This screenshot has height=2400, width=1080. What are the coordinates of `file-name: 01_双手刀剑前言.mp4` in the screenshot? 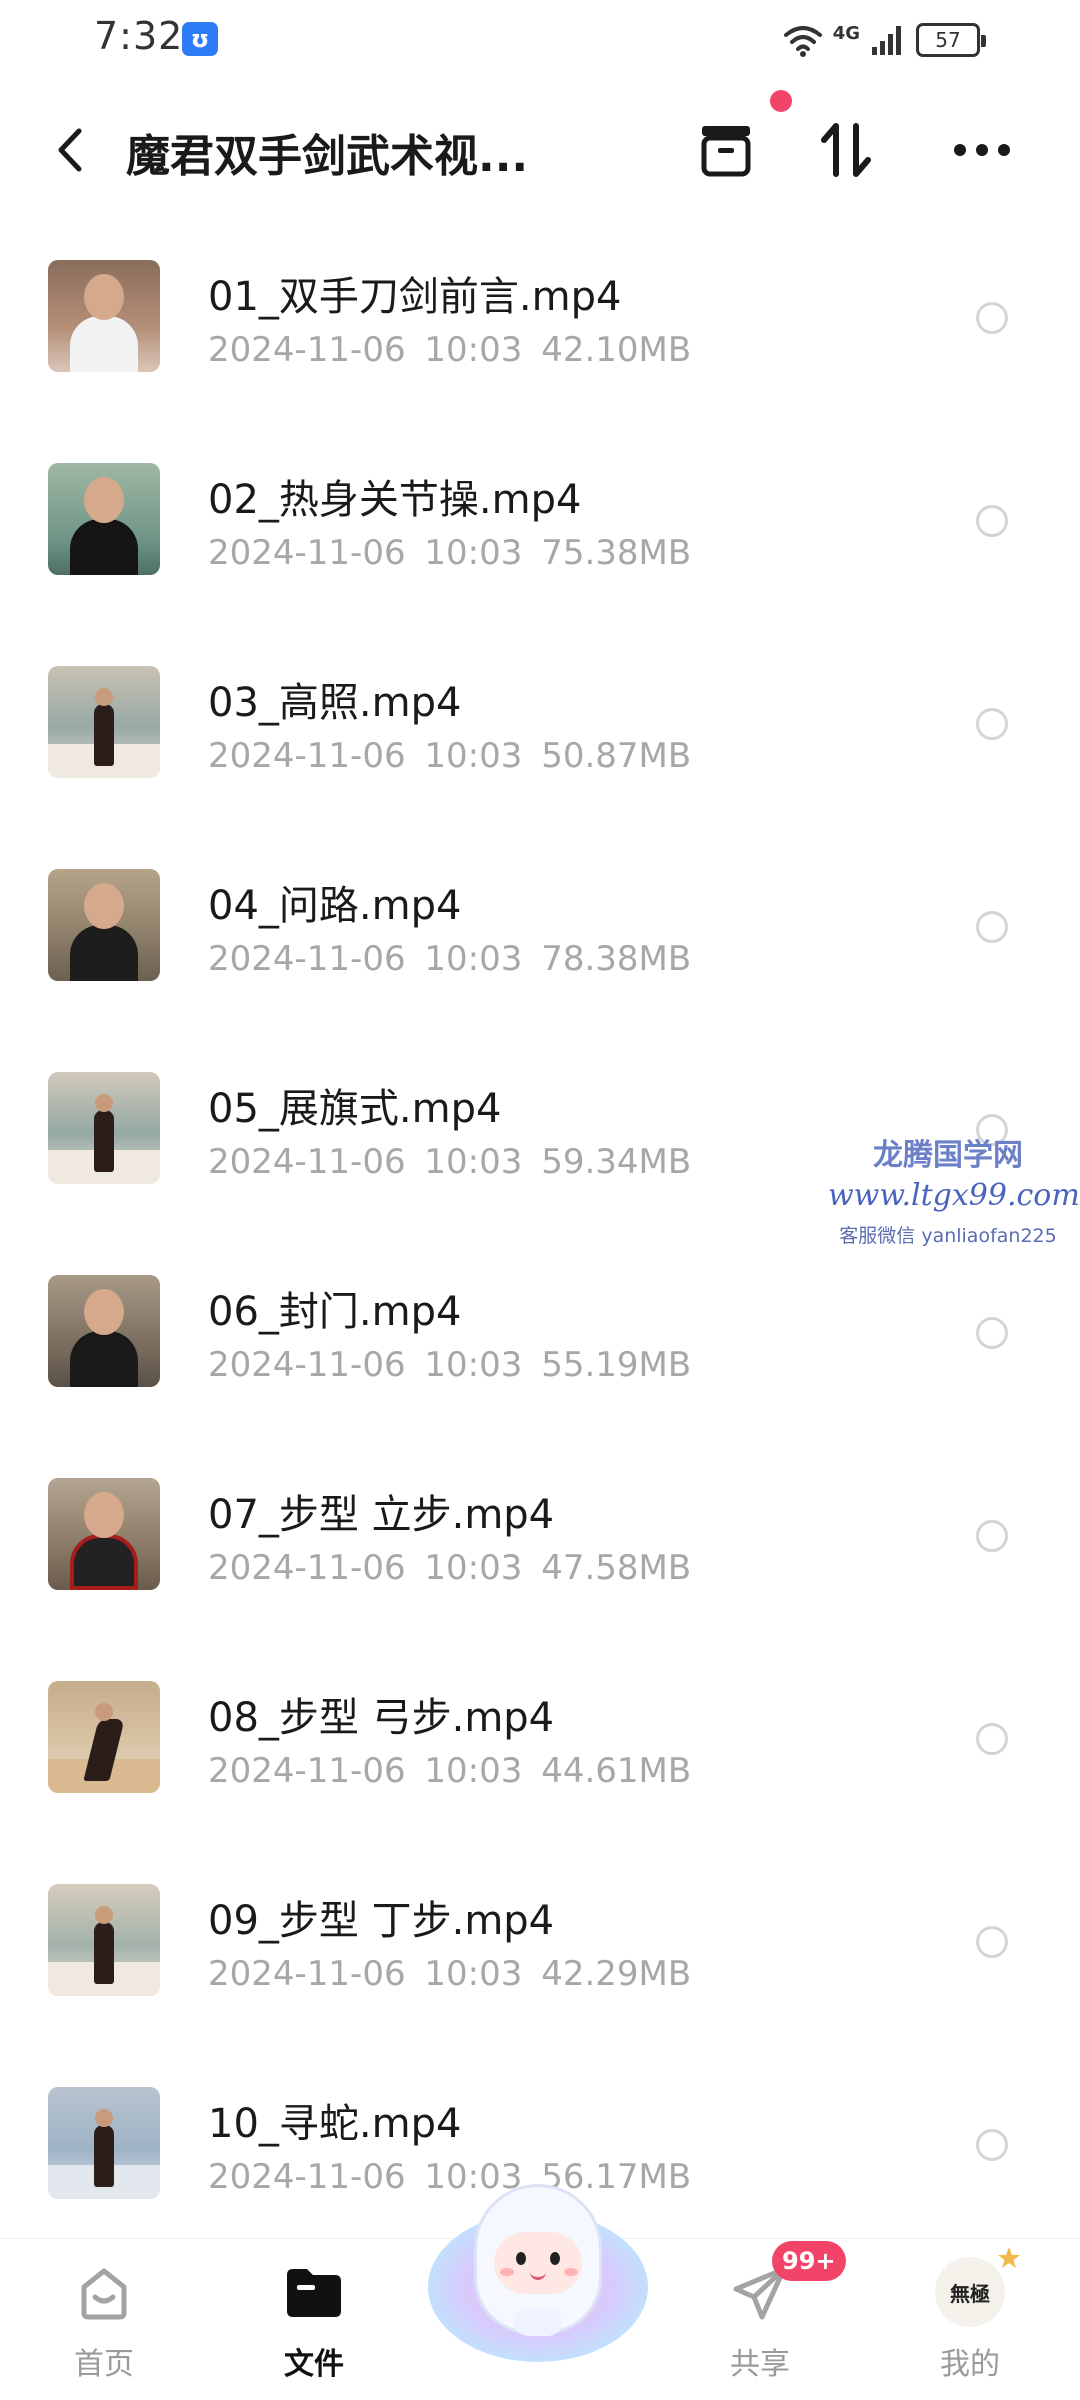 It's located at (415, 297).